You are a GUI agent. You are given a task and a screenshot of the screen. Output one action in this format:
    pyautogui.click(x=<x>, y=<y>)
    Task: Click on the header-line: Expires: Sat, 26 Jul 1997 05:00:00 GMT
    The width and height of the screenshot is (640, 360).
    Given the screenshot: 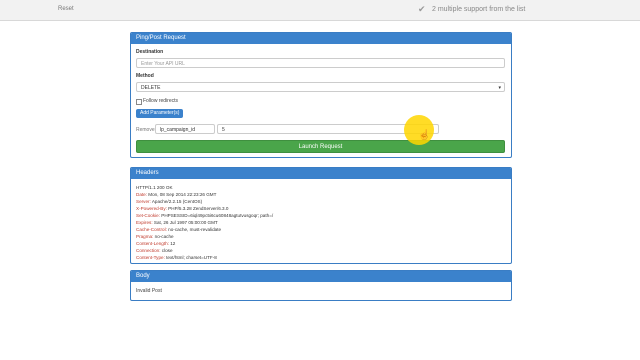 What is the action you would take?
    pyautogui.click(x=177, y=222)
    